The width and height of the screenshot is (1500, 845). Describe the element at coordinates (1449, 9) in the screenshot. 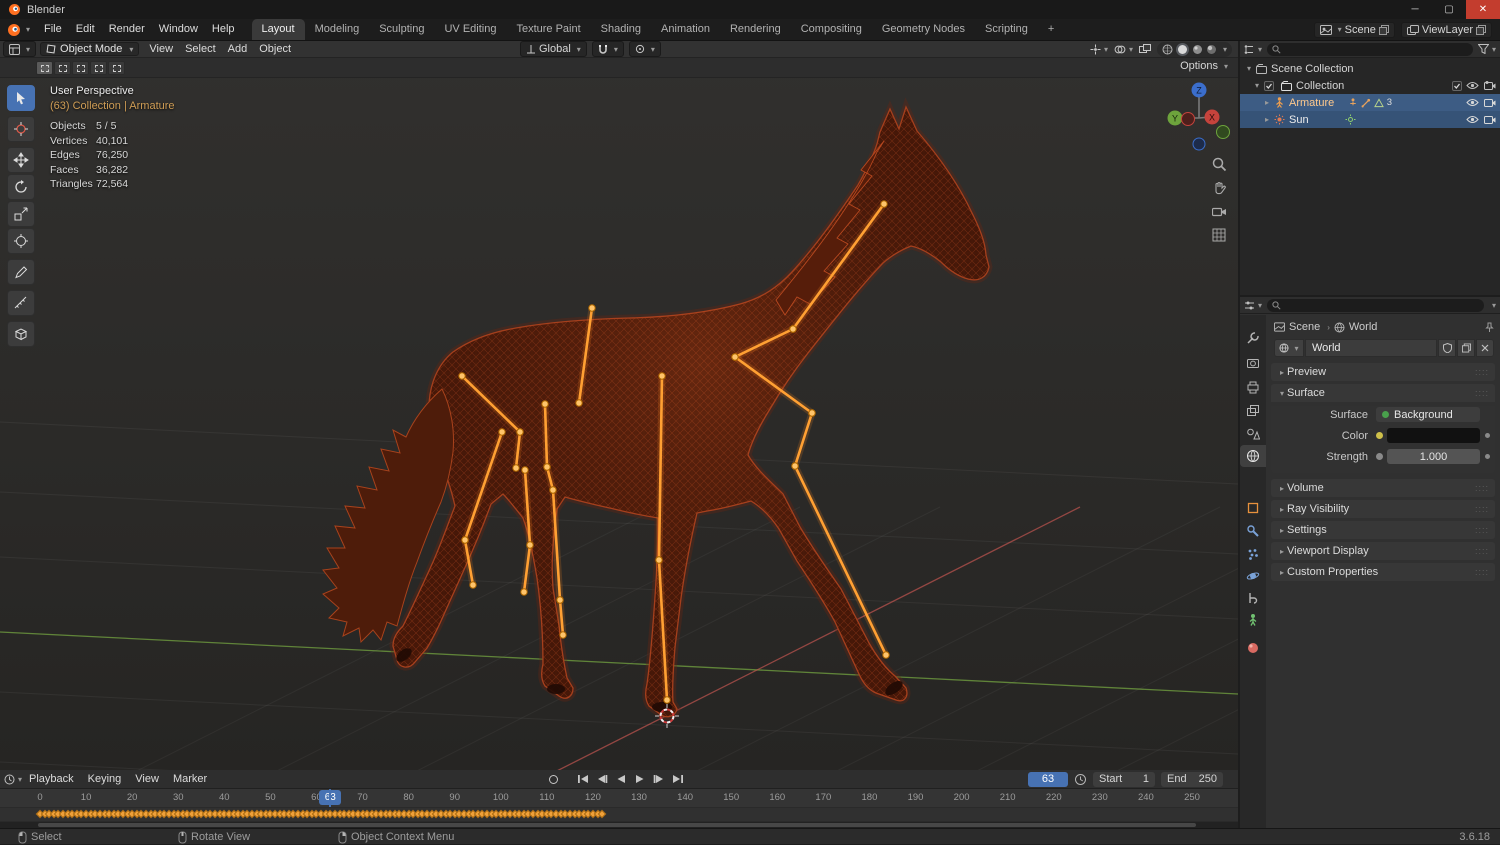

I see `maximize-button: ▢` at that location.